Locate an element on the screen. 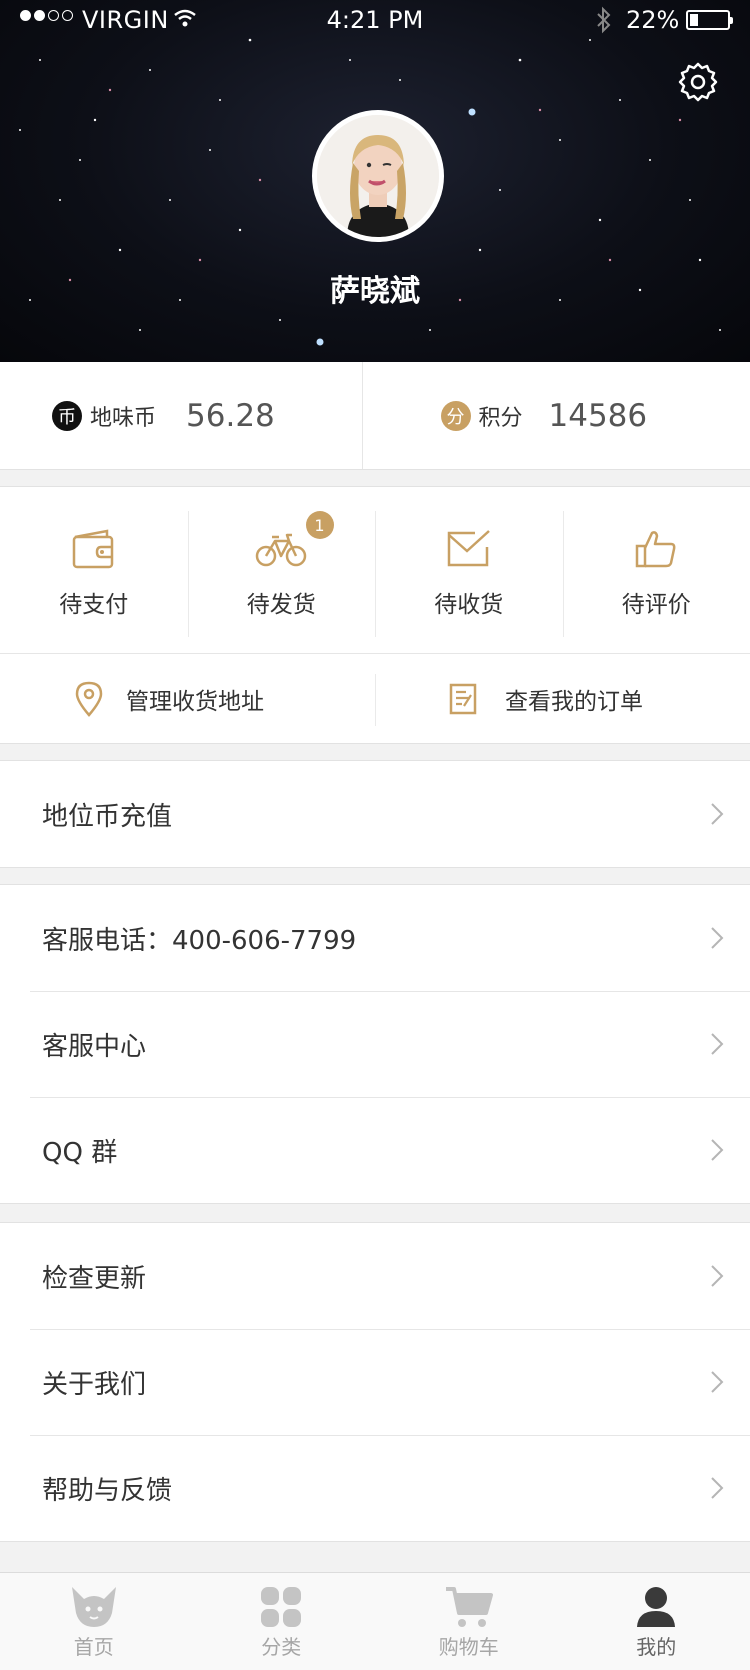  manage-address-label: 管理收货地址 is located at coordinates (195, 701).